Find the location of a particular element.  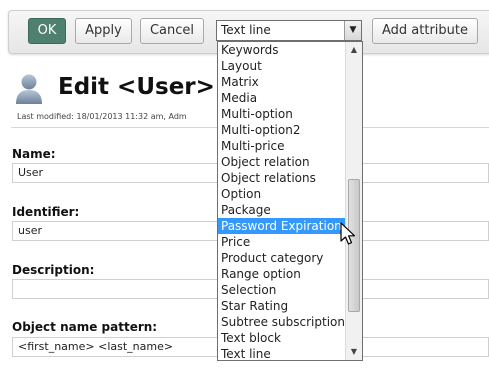

dropdown-option: Password Expiration is located at coordinates (282, 226).